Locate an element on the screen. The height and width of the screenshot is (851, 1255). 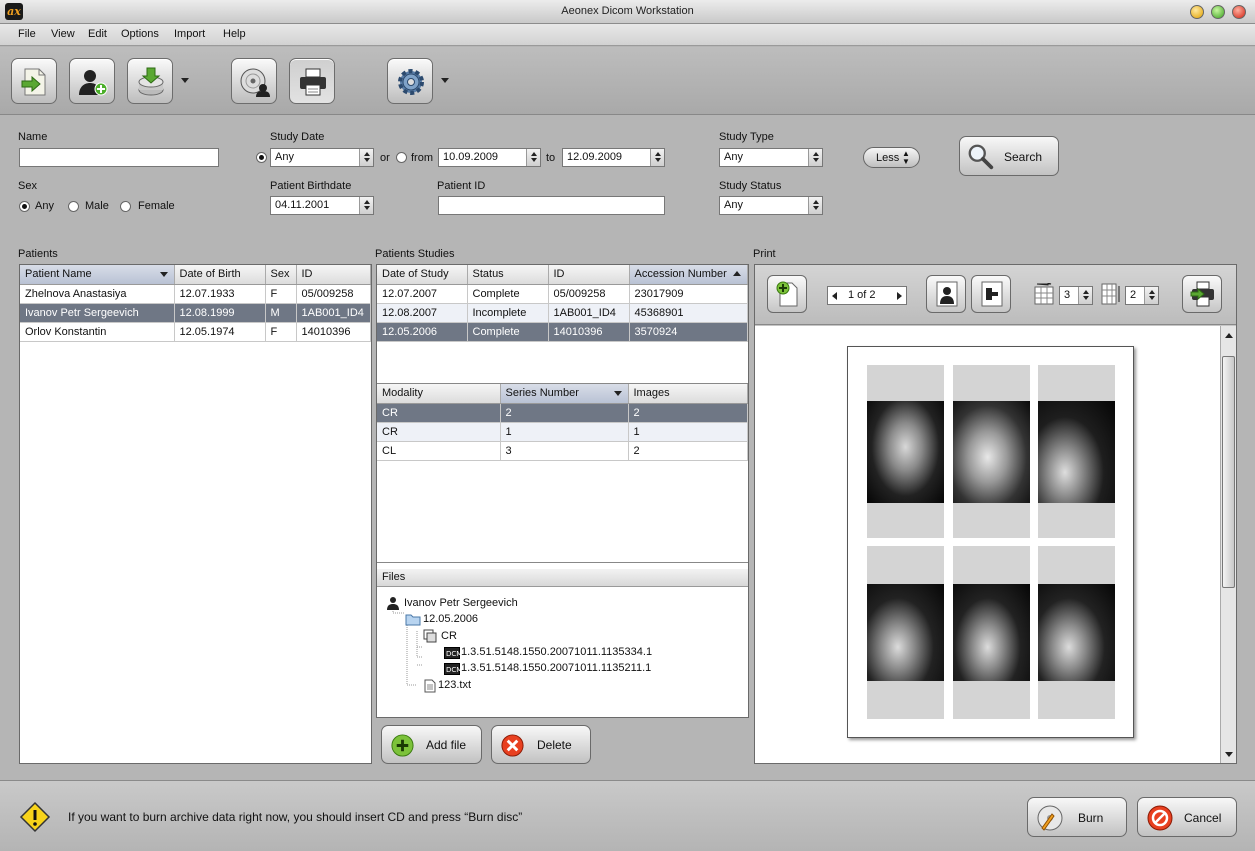
tree-text-file: 123.txt is located at coordinates (454, 685).